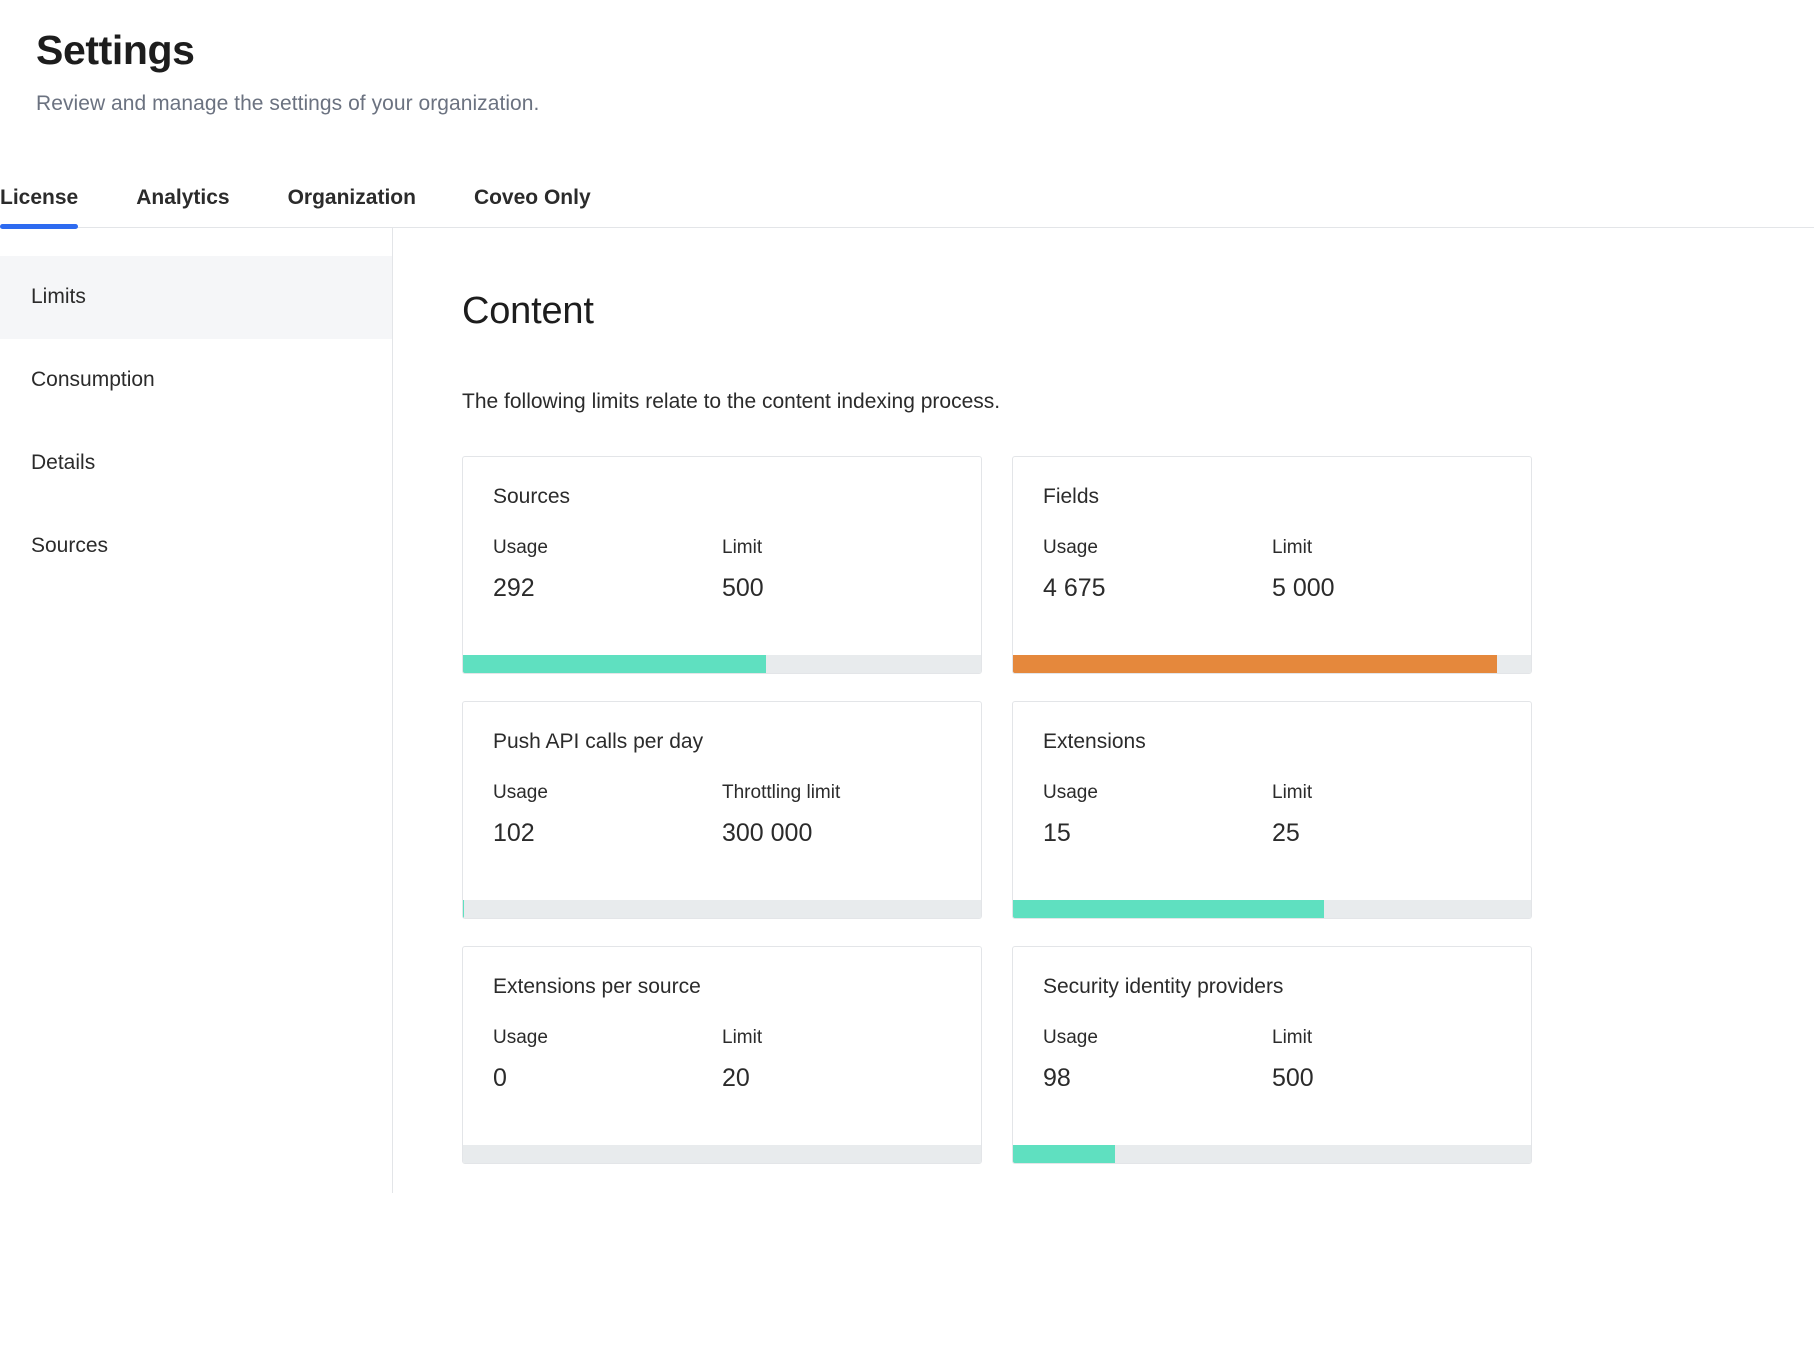  I want to click on limit-value: 5 000, so click(1303, 587).